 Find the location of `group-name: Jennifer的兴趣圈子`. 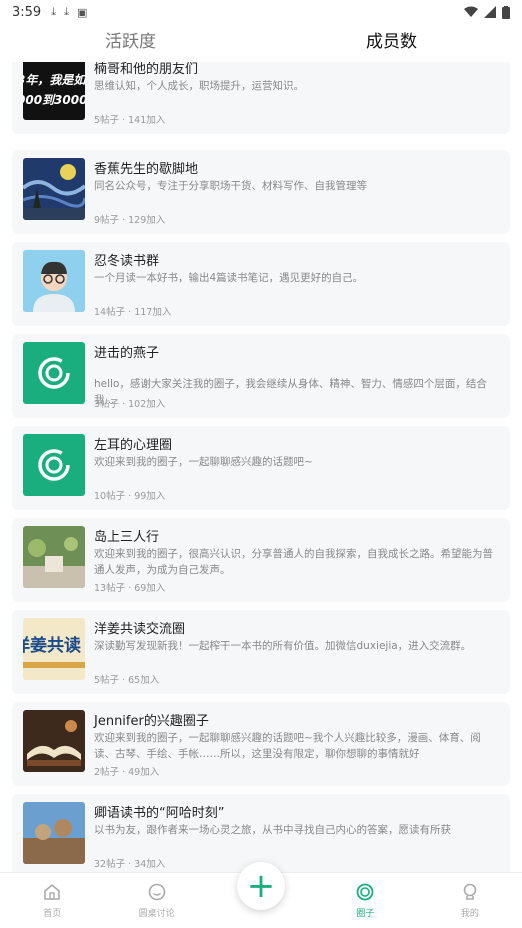

group-name: Jennifer的兴趣圈子 is located at coordinates (151, 721).